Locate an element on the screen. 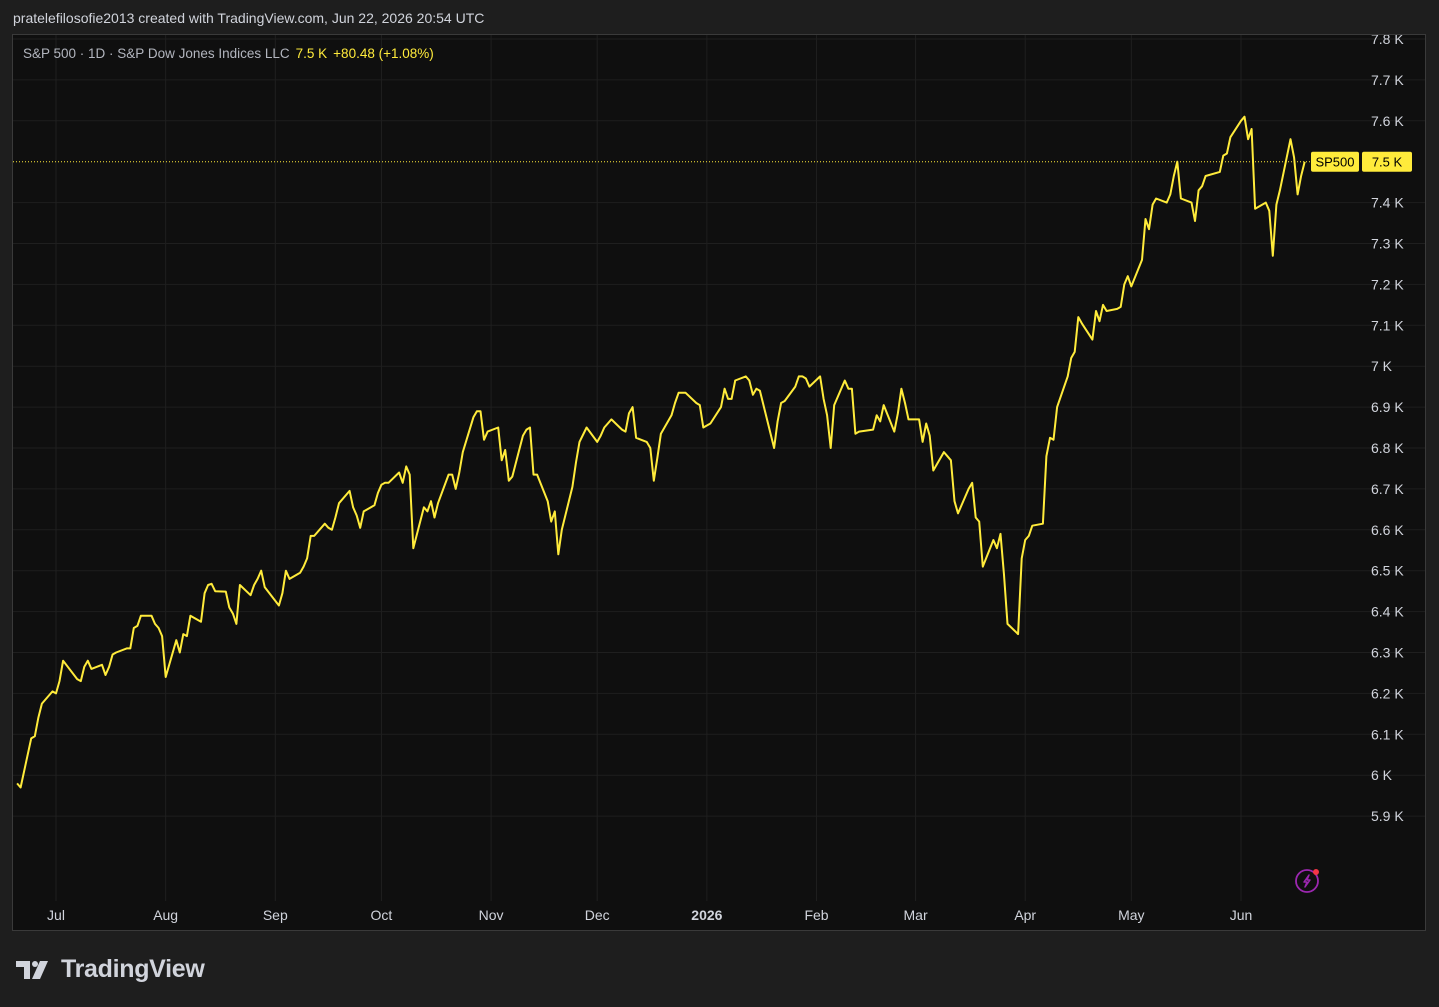  y-tick-label: 7.6 K is located at coordinates (1387, 121).